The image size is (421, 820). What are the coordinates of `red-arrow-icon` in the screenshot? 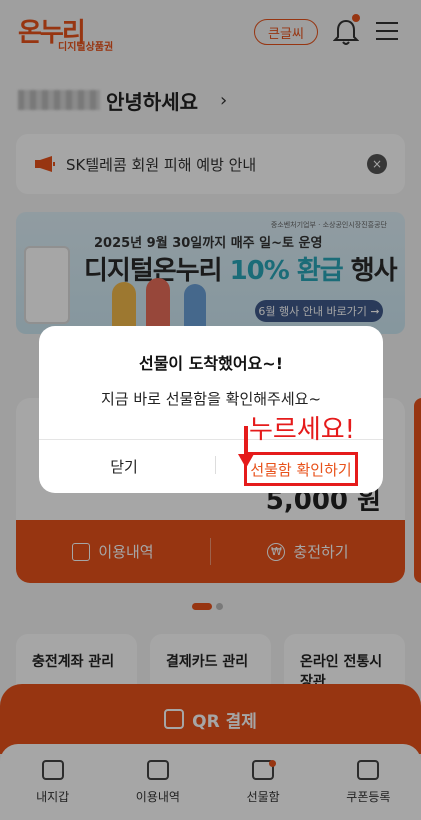 It's located at (246, 447).